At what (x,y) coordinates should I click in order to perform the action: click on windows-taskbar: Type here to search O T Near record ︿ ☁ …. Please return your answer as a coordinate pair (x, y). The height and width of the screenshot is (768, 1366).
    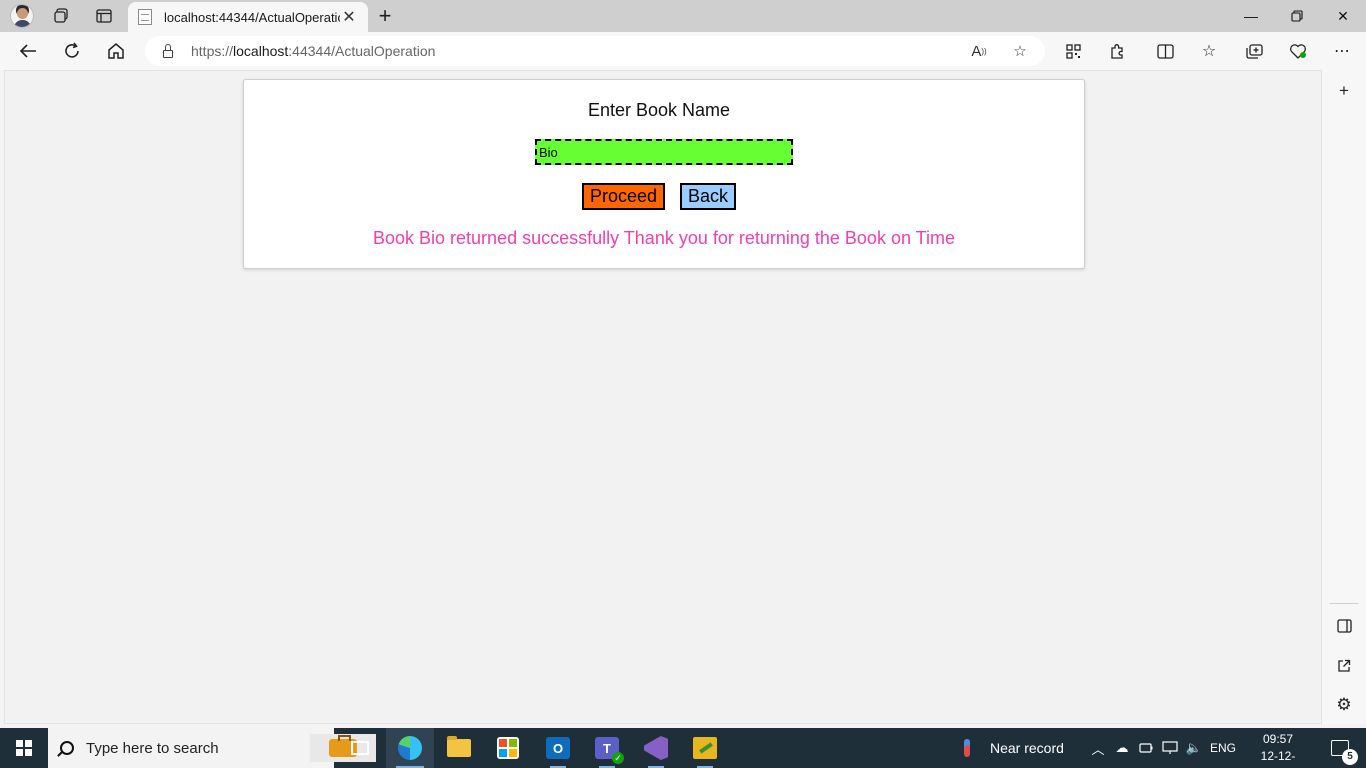
    Looking at the image, I should click on (683, 748).